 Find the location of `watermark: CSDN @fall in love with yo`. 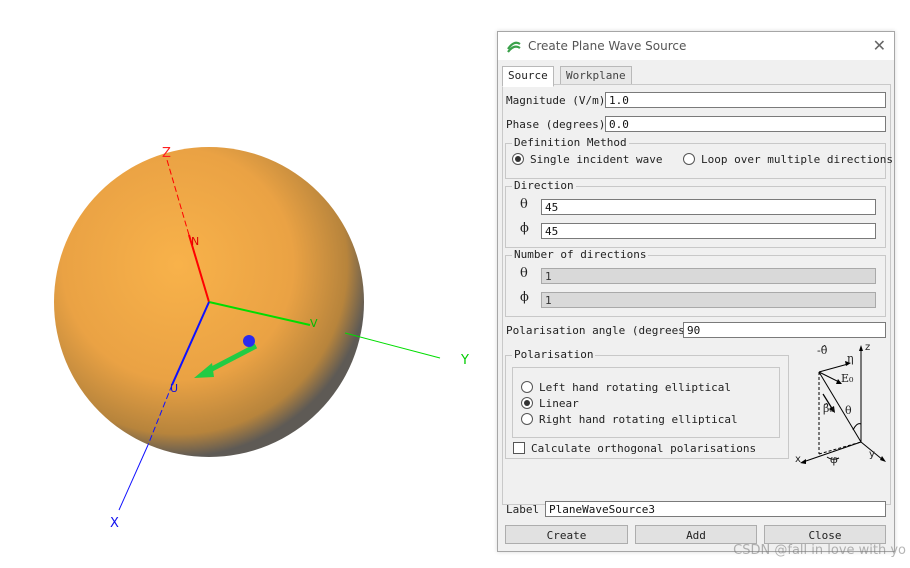

watermark: CSDN @fall in love with yo is located at coordinates (819, 550).